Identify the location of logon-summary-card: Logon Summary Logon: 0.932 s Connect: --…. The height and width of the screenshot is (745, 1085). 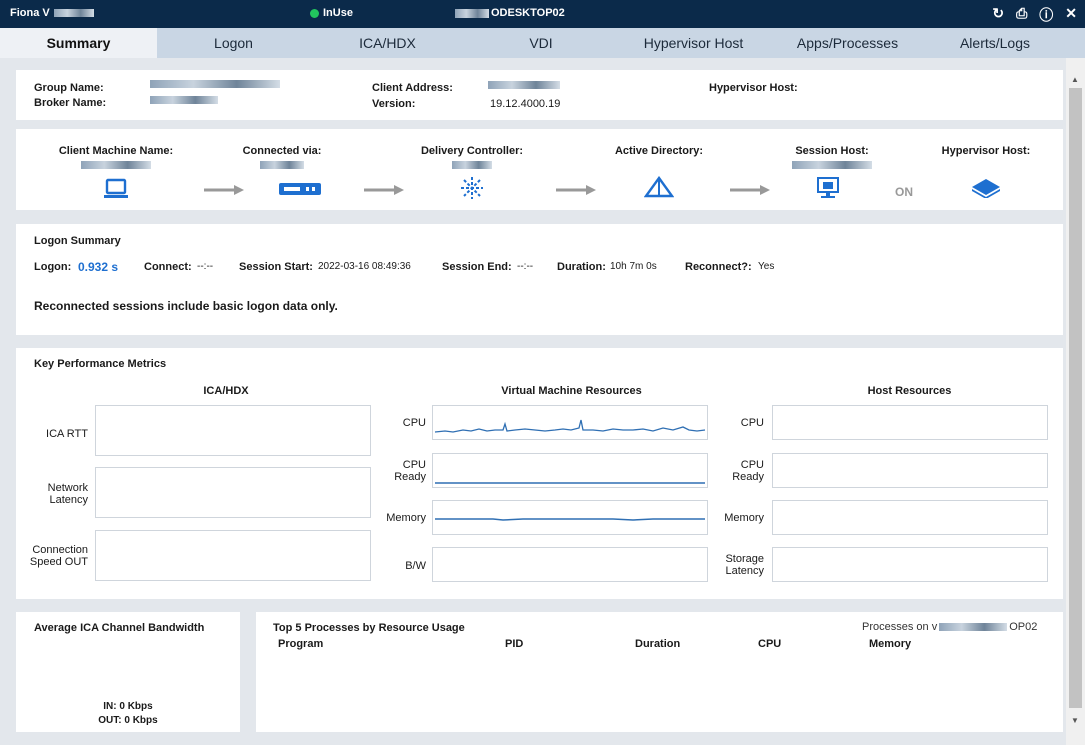
(539, 279).